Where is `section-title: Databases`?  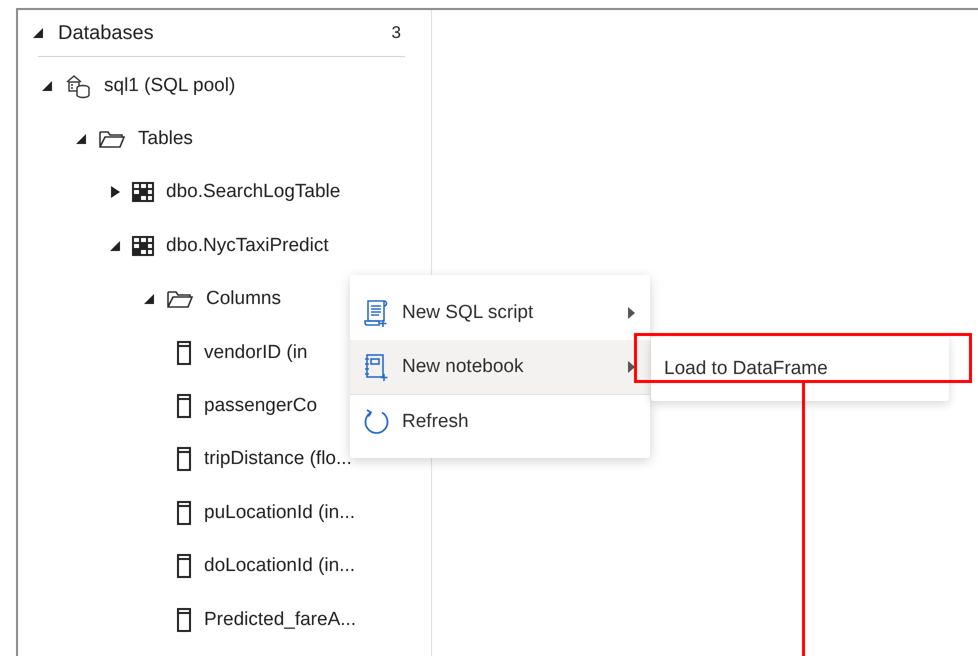
section-title: Databases is located at coordinates (106, 33).